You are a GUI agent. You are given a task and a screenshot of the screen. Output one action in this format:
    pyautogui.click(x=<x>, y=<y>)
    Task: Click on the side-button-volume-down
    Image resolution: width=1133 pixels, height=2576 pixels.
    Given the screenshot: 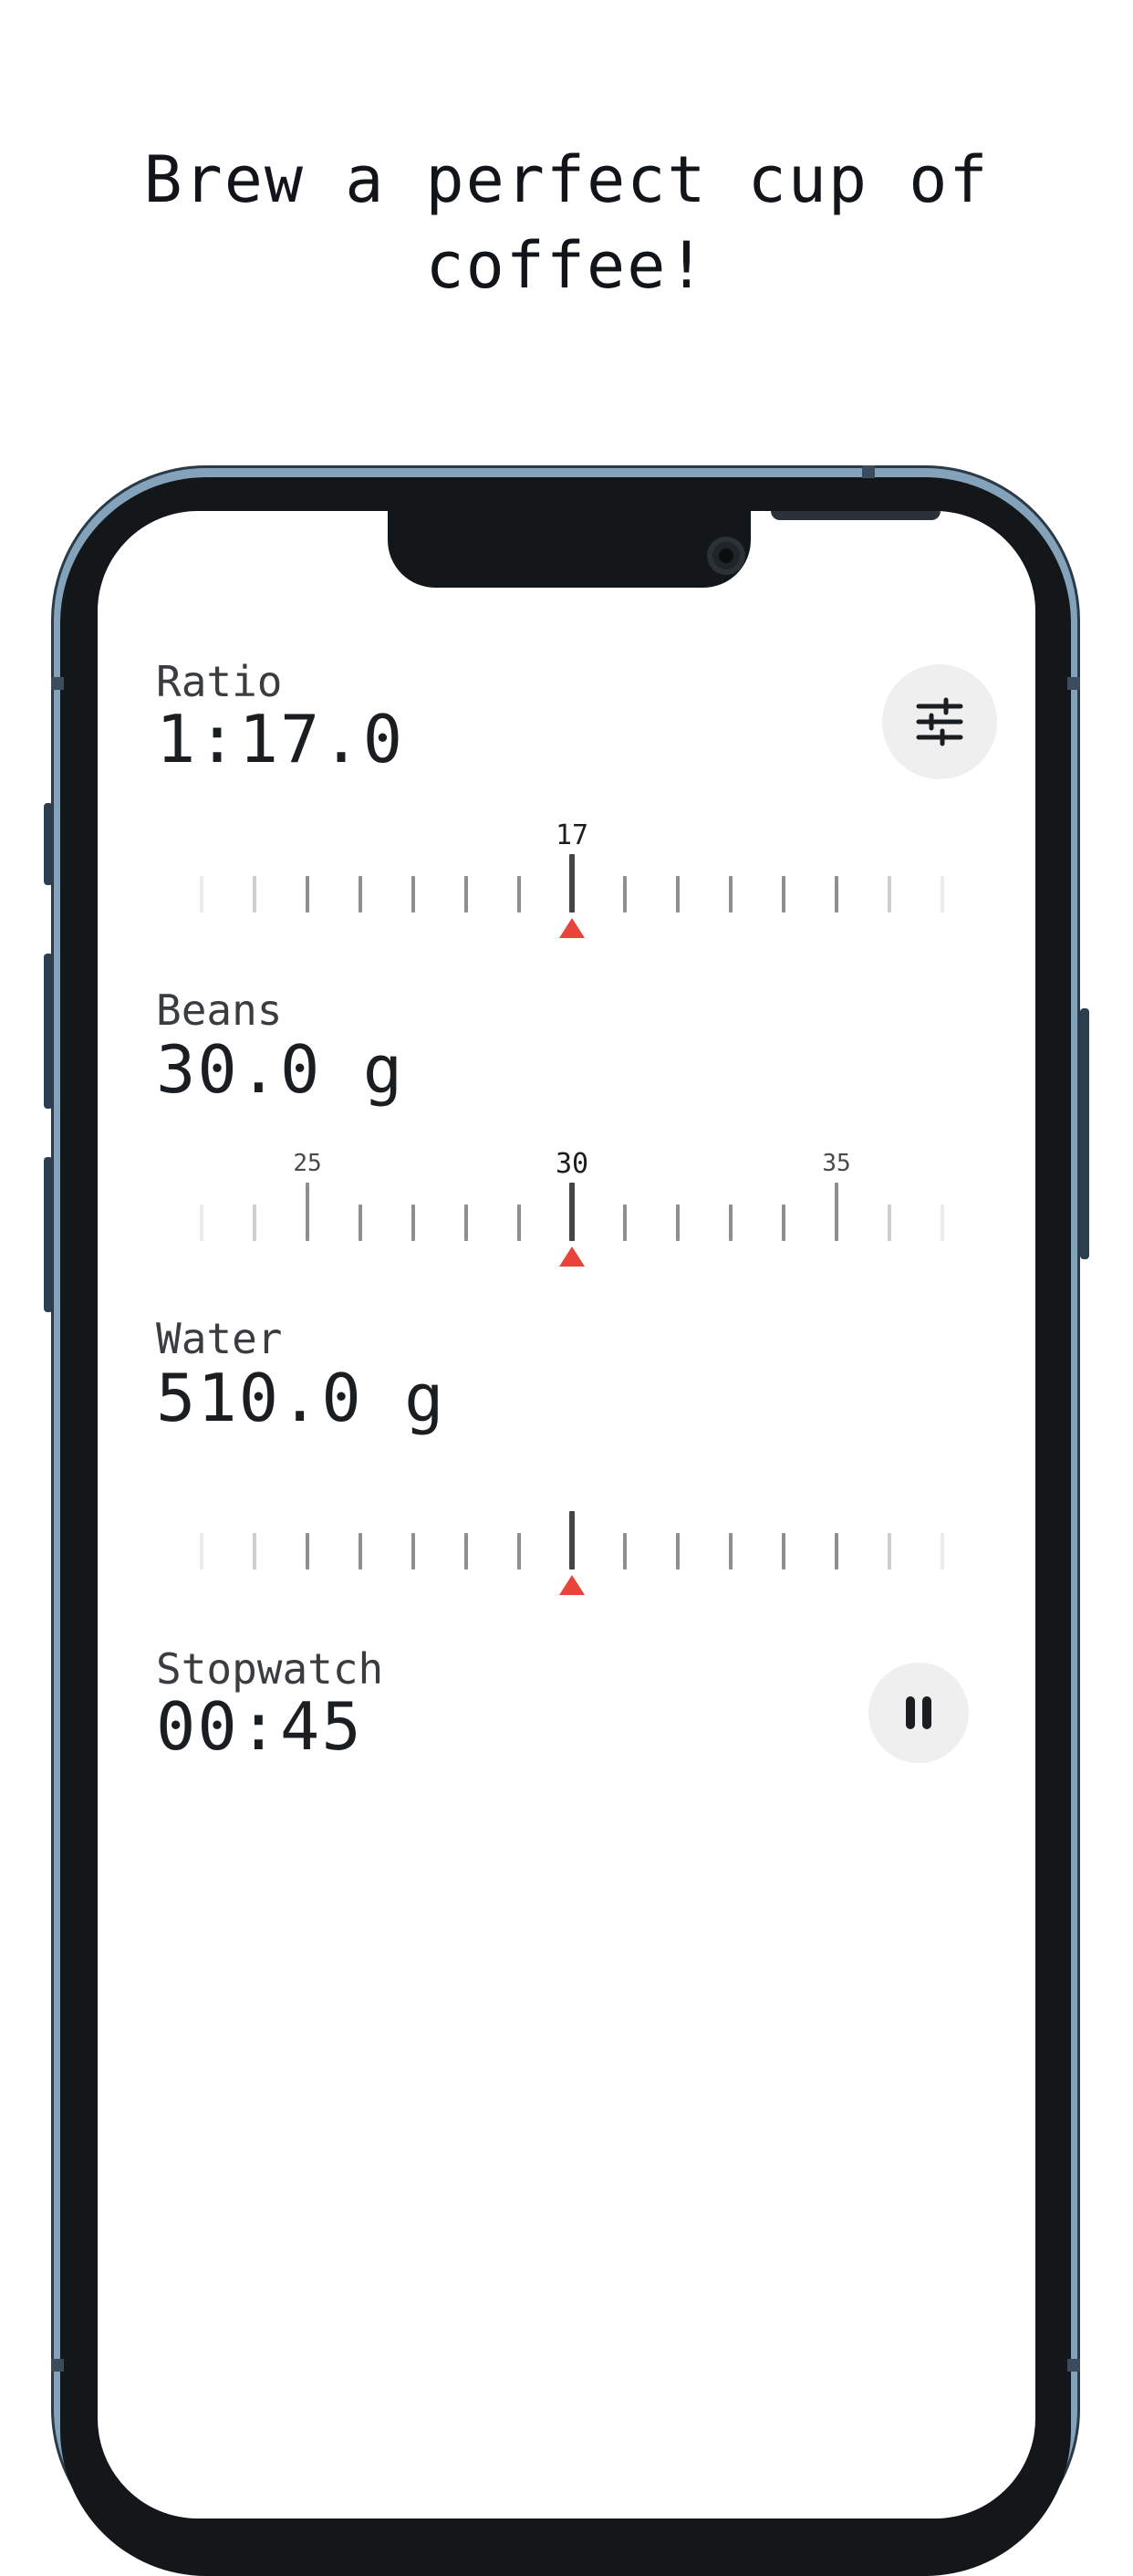 What is the action you would take?
    pyautogui.click(x=49, y=1234)
    